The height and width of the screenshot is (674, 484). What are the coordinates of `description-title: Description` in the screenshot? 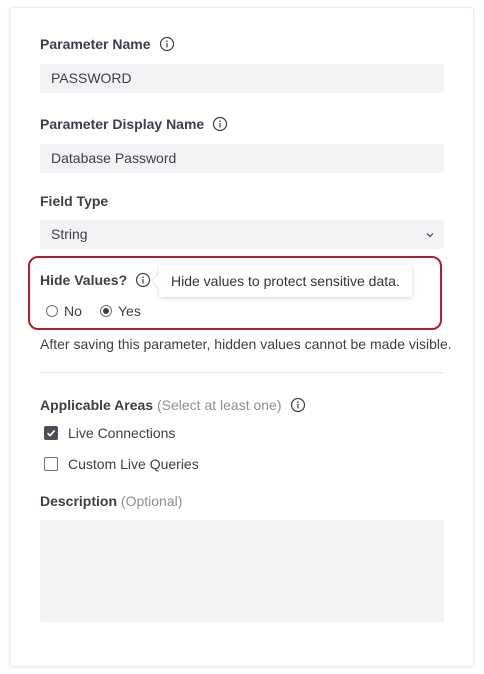 It's located at (79, 501).